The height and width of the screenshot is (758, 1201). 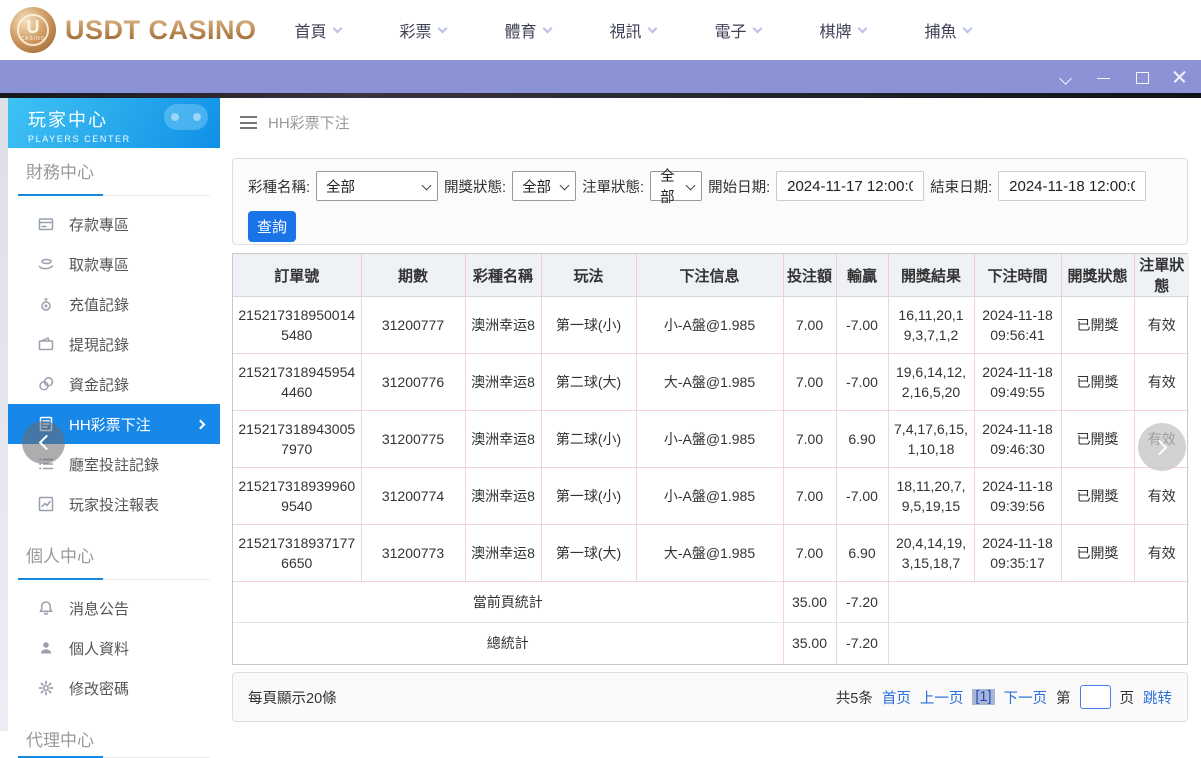 What do you see at coordinates (46, 344) in the screenshot?
I see `cashout-icon` at bounding box center [46, 344].